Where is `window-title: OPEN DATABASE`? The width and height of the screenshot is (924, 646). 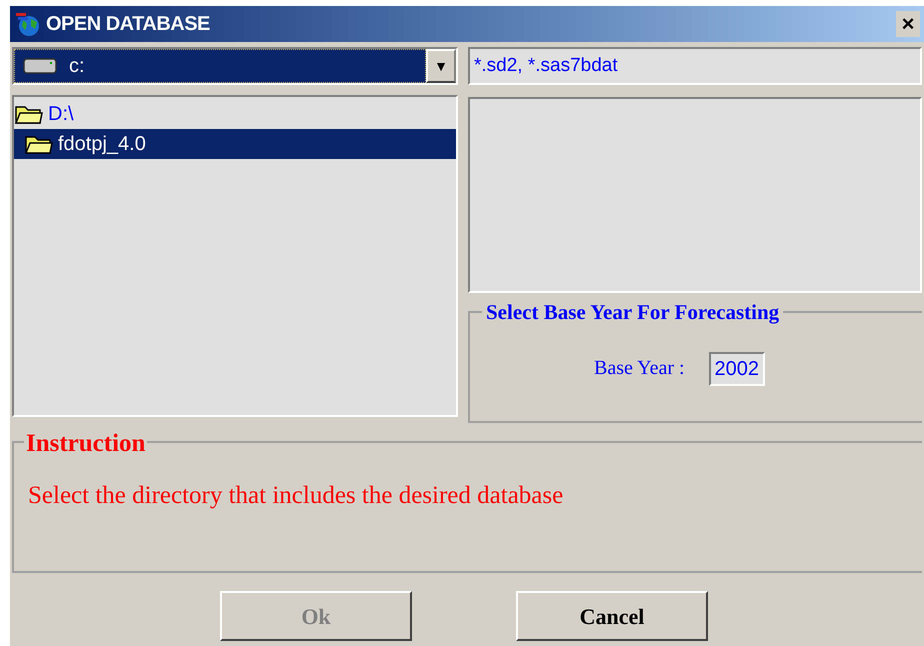
window-title: OPEN DATABASE is located at coordinates (128, 24).